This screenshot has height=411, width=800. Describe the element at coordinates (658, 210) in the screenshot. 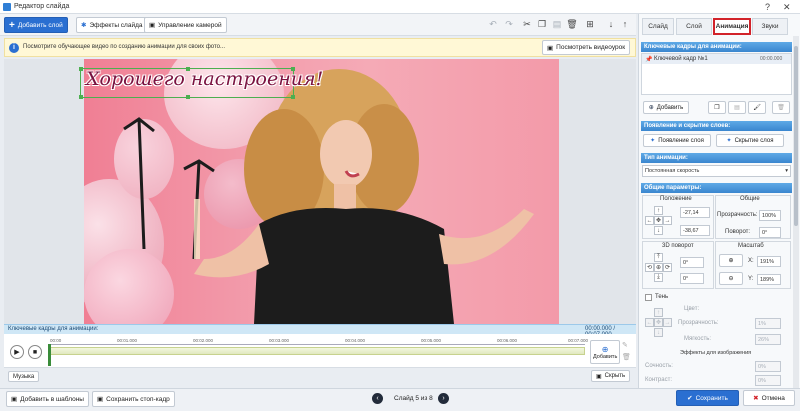

I see `arrow-up-icon: ↑` at that location.